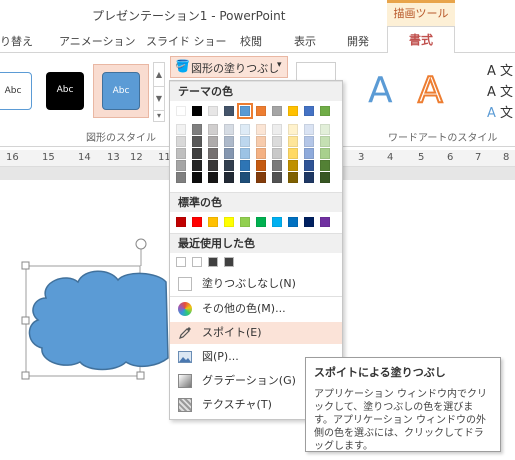 The width and height of the screenshot is (515, 460). What do you see at coordinates (159, 99) in the screenshot?
I see `gallery-down-icon: ▼` at bounding box center [159, 99].